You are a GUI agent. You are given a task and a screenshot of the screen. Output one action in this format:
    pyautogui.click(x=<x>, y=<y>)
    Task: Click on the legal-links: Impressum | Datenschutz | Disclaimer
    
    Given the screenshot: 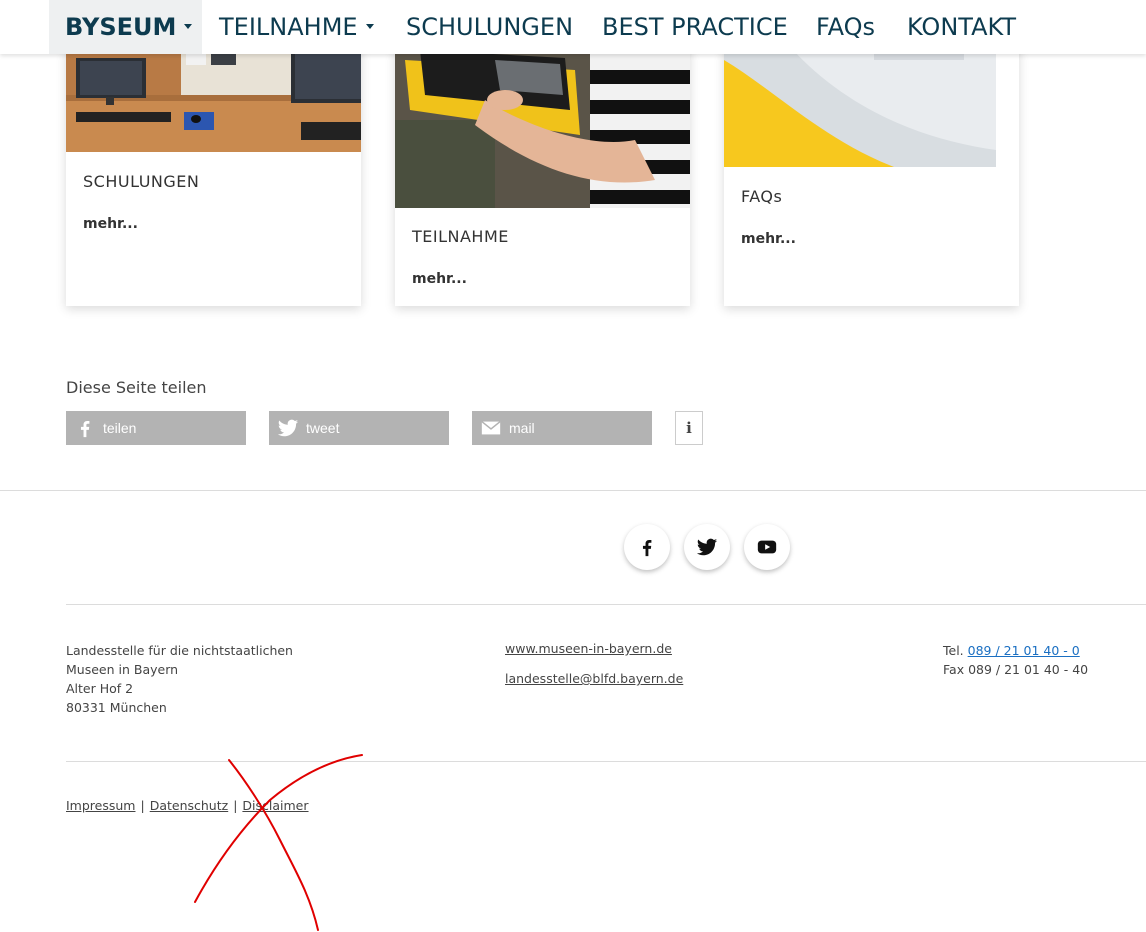 What is the action you would take?
    pyautogui.click(x=187, y=805)
    